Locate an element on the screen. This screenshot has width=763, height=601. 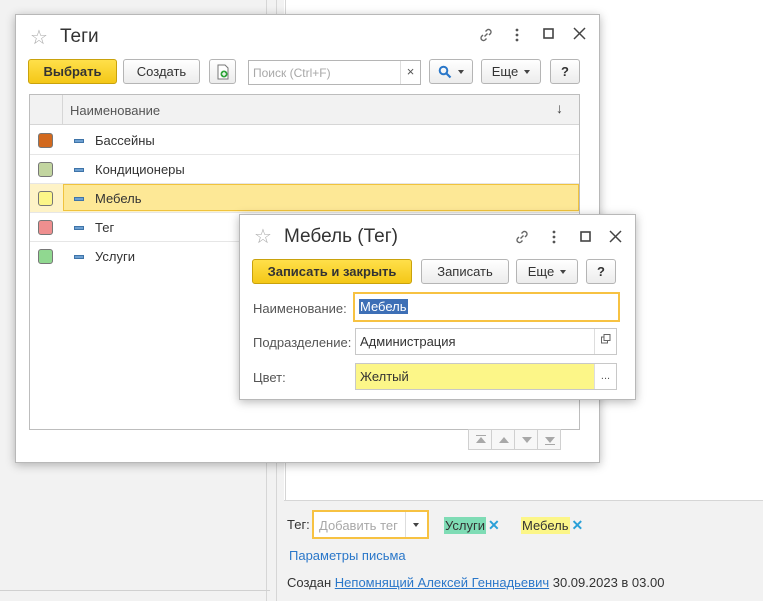
search-options-button is located at coordinates (451, 71).